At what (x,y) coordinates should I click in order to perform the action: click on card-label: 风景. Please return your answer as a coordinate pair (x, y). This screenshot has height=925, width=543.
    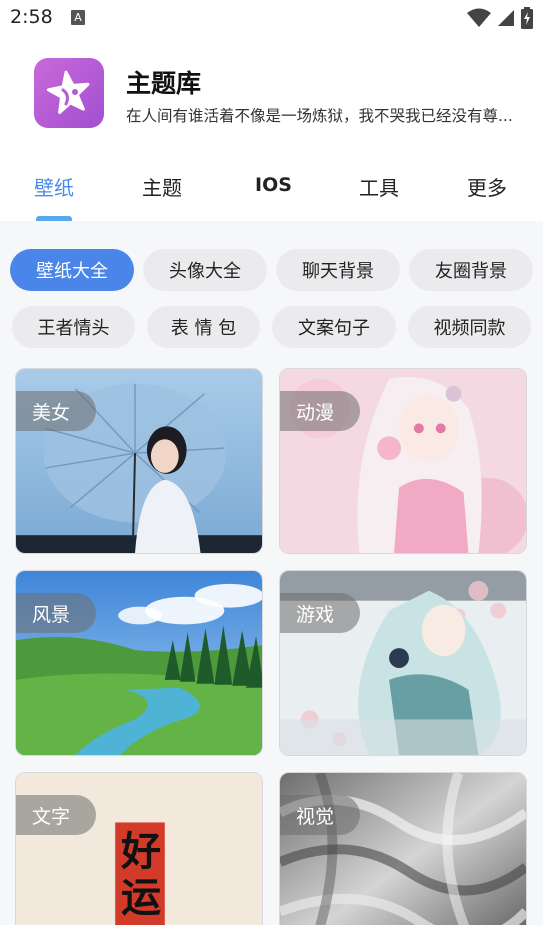
    Looking at the image, I should click on (56, 613).